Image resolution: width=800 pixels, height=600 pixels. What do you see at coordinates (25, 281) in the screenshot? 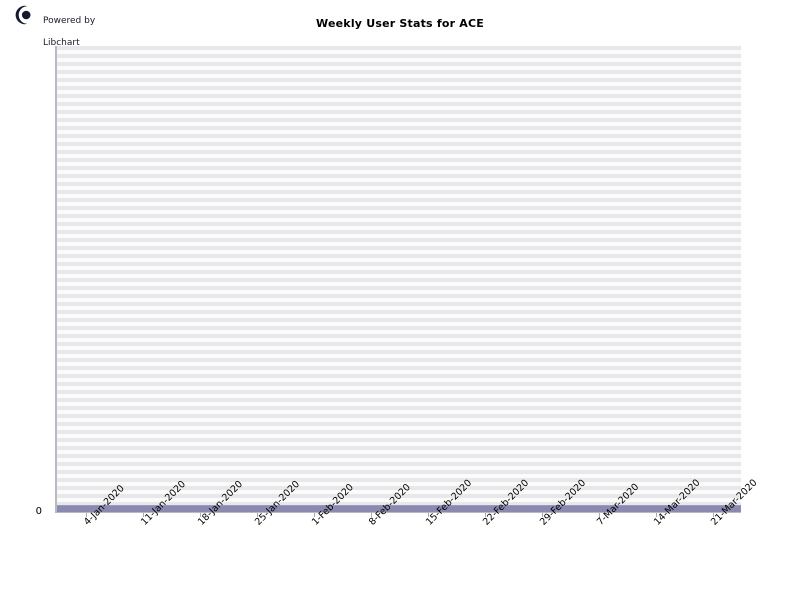
I see `y-axis-labels: 0` at bounding box center [25, 281].